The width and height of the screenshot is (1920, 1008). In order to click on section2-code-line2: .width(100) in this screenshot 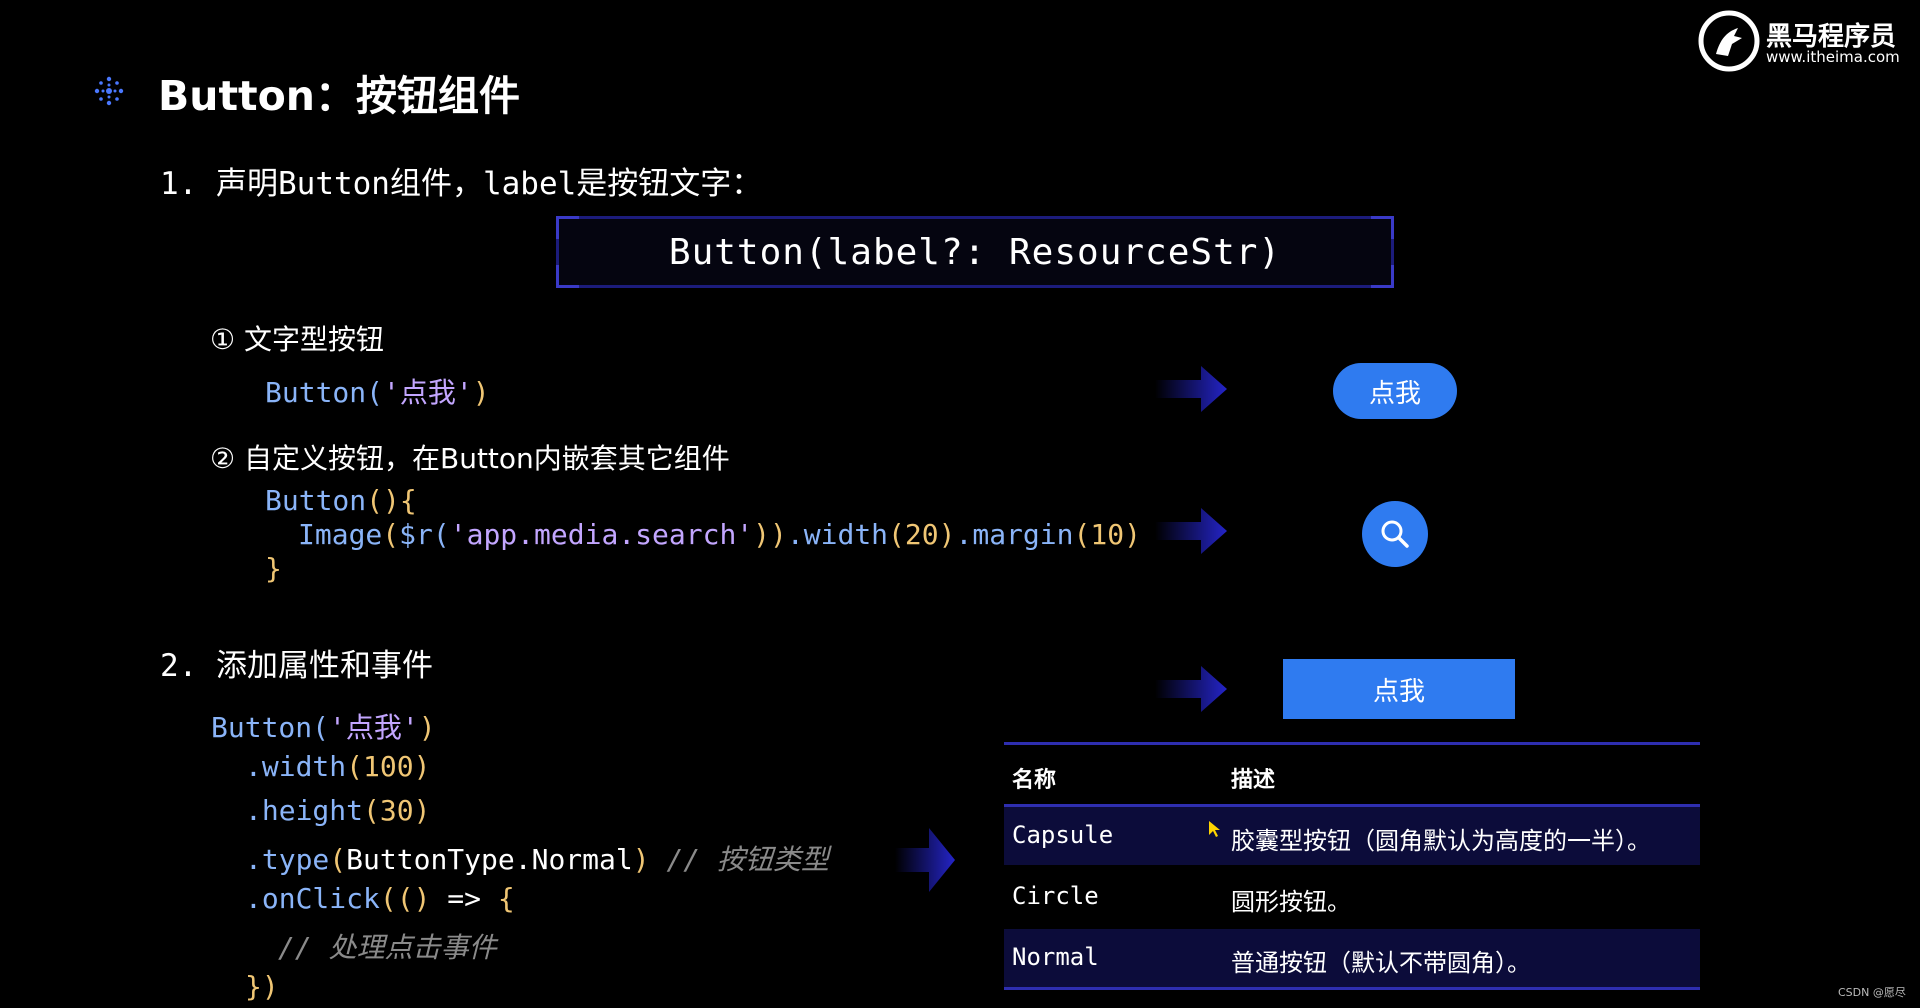, I will do `click(337, 766)`.